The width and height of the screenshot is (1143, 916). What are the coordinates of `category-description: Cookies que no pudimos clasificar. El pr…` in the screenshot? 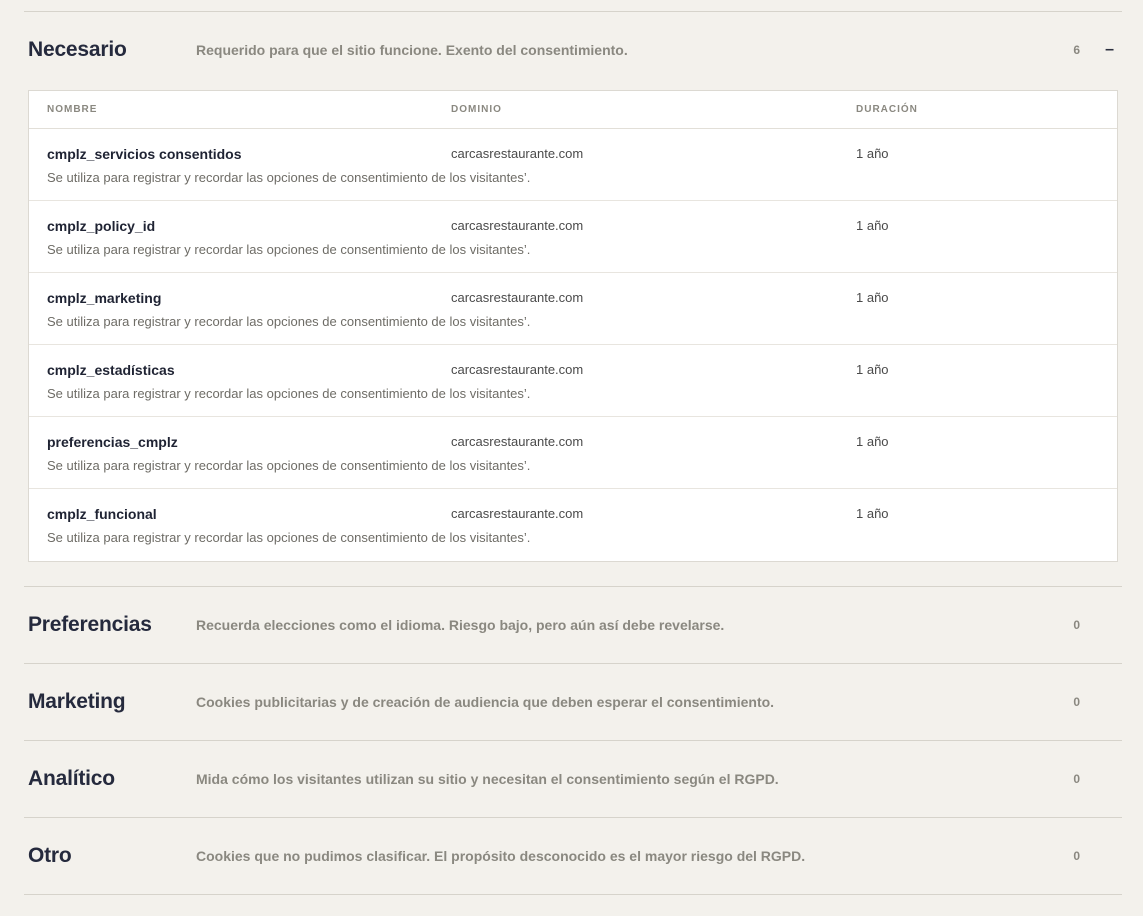 It's located at (501, 856).